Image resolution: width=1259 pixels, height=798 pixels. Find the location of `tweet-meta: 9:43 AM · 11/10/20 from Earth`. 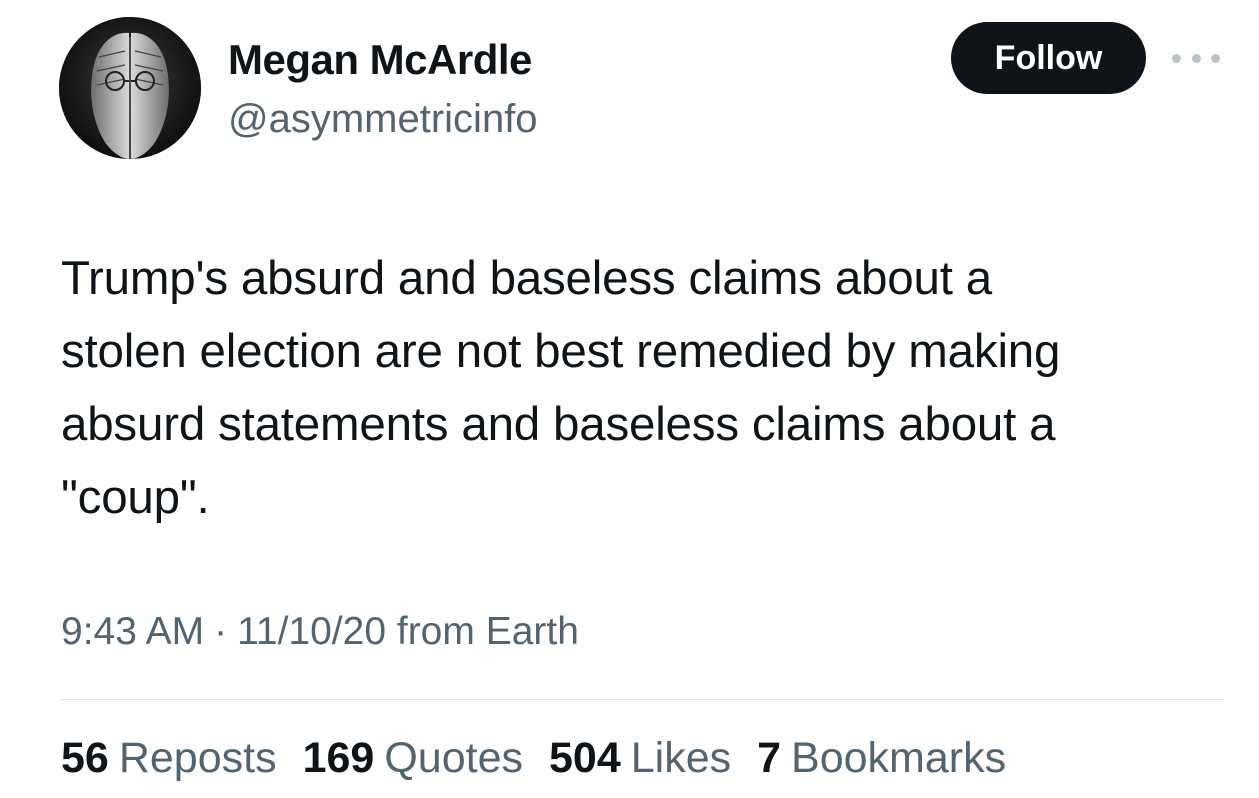

tweet-meta: 9:43 AM · 11/10/20 from Earth is located at coordinates (320, 632).